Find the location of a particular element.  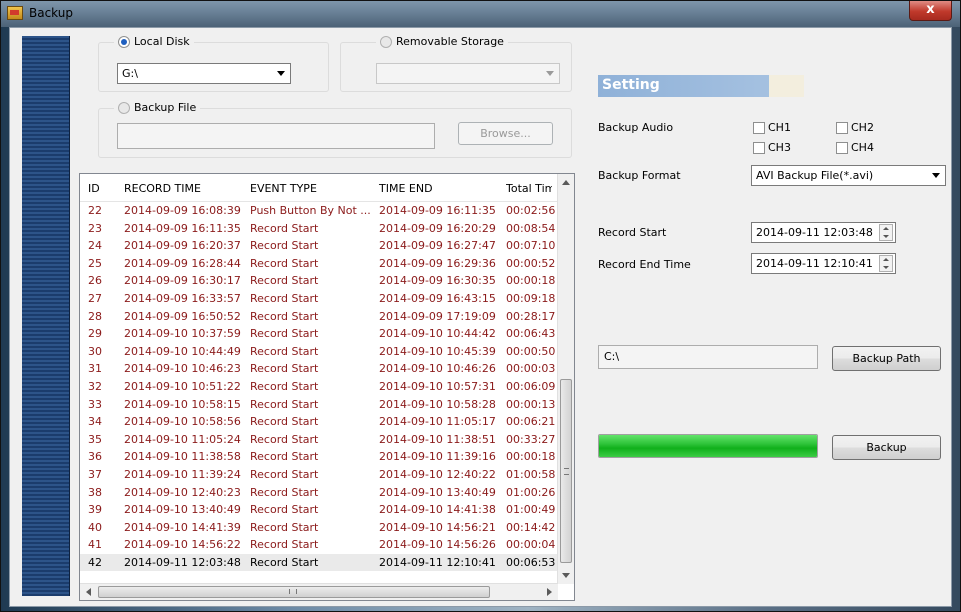

checkbox-ch1: CH1 is located at coordinates (772, 127).